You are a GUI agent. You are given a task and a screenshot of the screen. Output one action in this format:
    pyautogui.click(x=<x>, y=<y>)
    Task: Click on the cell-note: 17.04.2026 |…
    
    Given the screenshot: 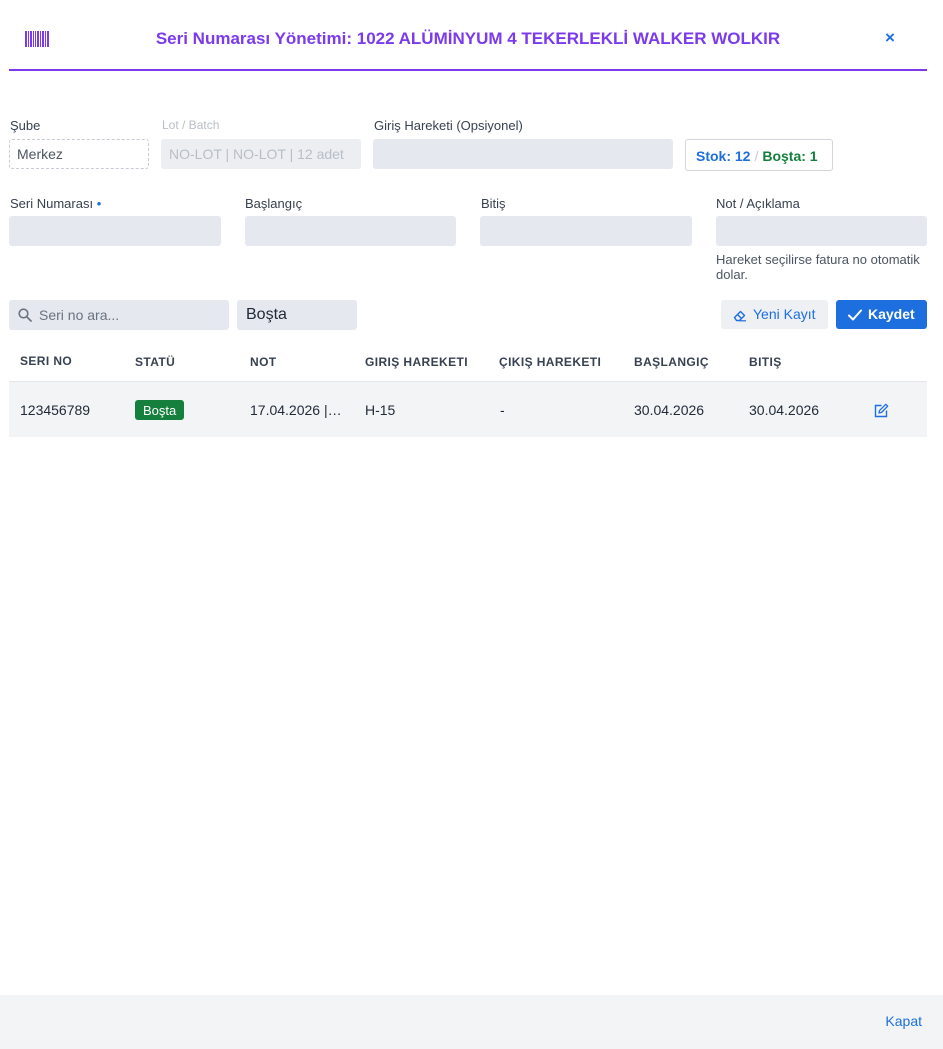 What is the action you would take?
    pyautogui.click(x=296, y=410)
    